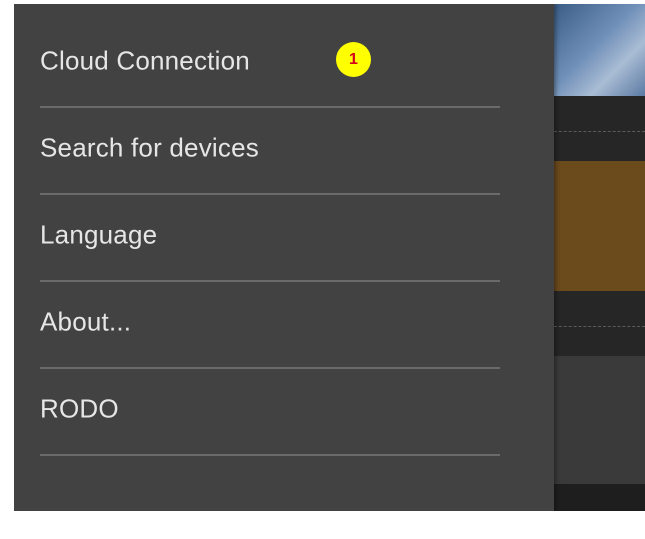 This screenshot has height=539, width=645. I want to click on menu-item-label: RODO, so click(79, 408).